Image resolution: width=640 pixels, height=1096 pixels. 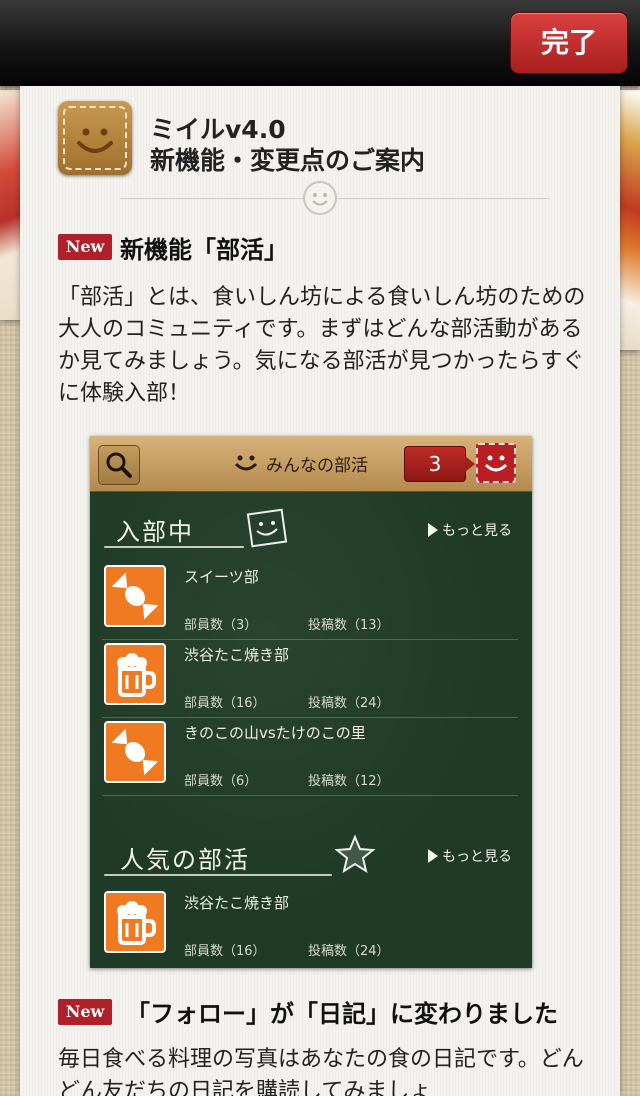 I want to click on more-link-popular: もっと見る, so click(x=470, y=856).